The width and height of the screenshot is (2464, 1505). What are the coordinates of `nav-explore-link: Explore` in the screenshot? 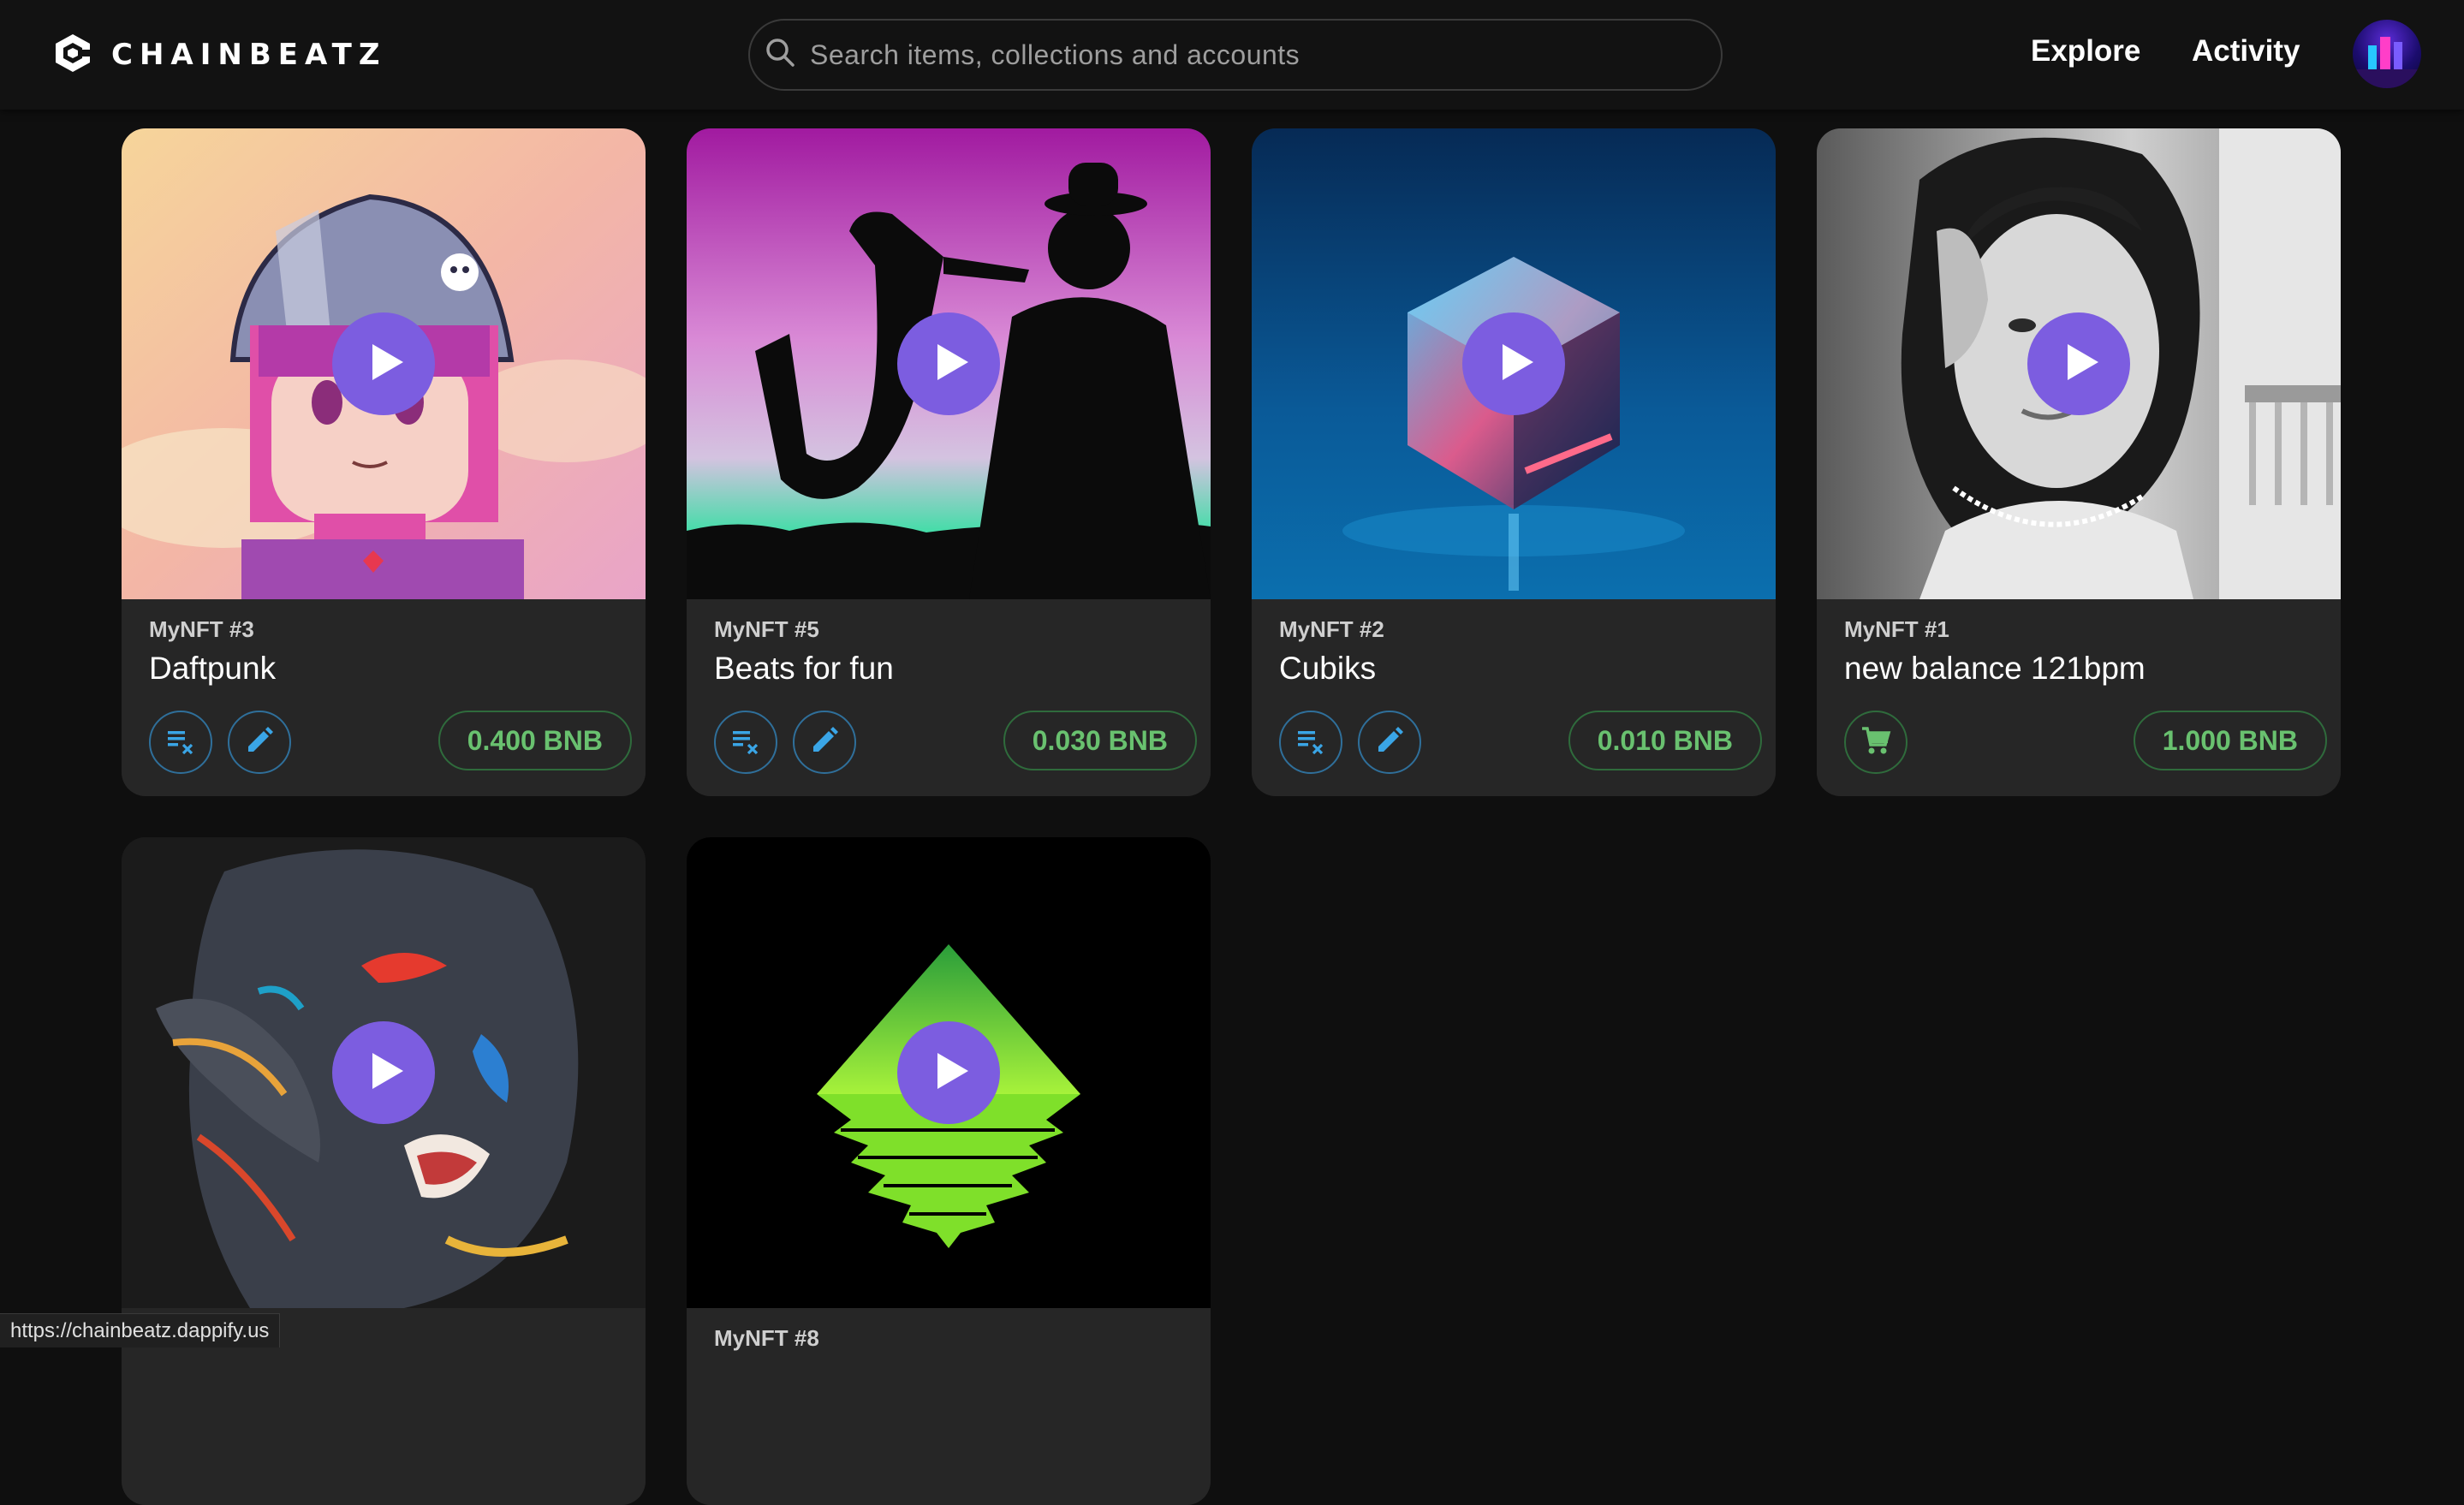 It's located at (2085, 51).